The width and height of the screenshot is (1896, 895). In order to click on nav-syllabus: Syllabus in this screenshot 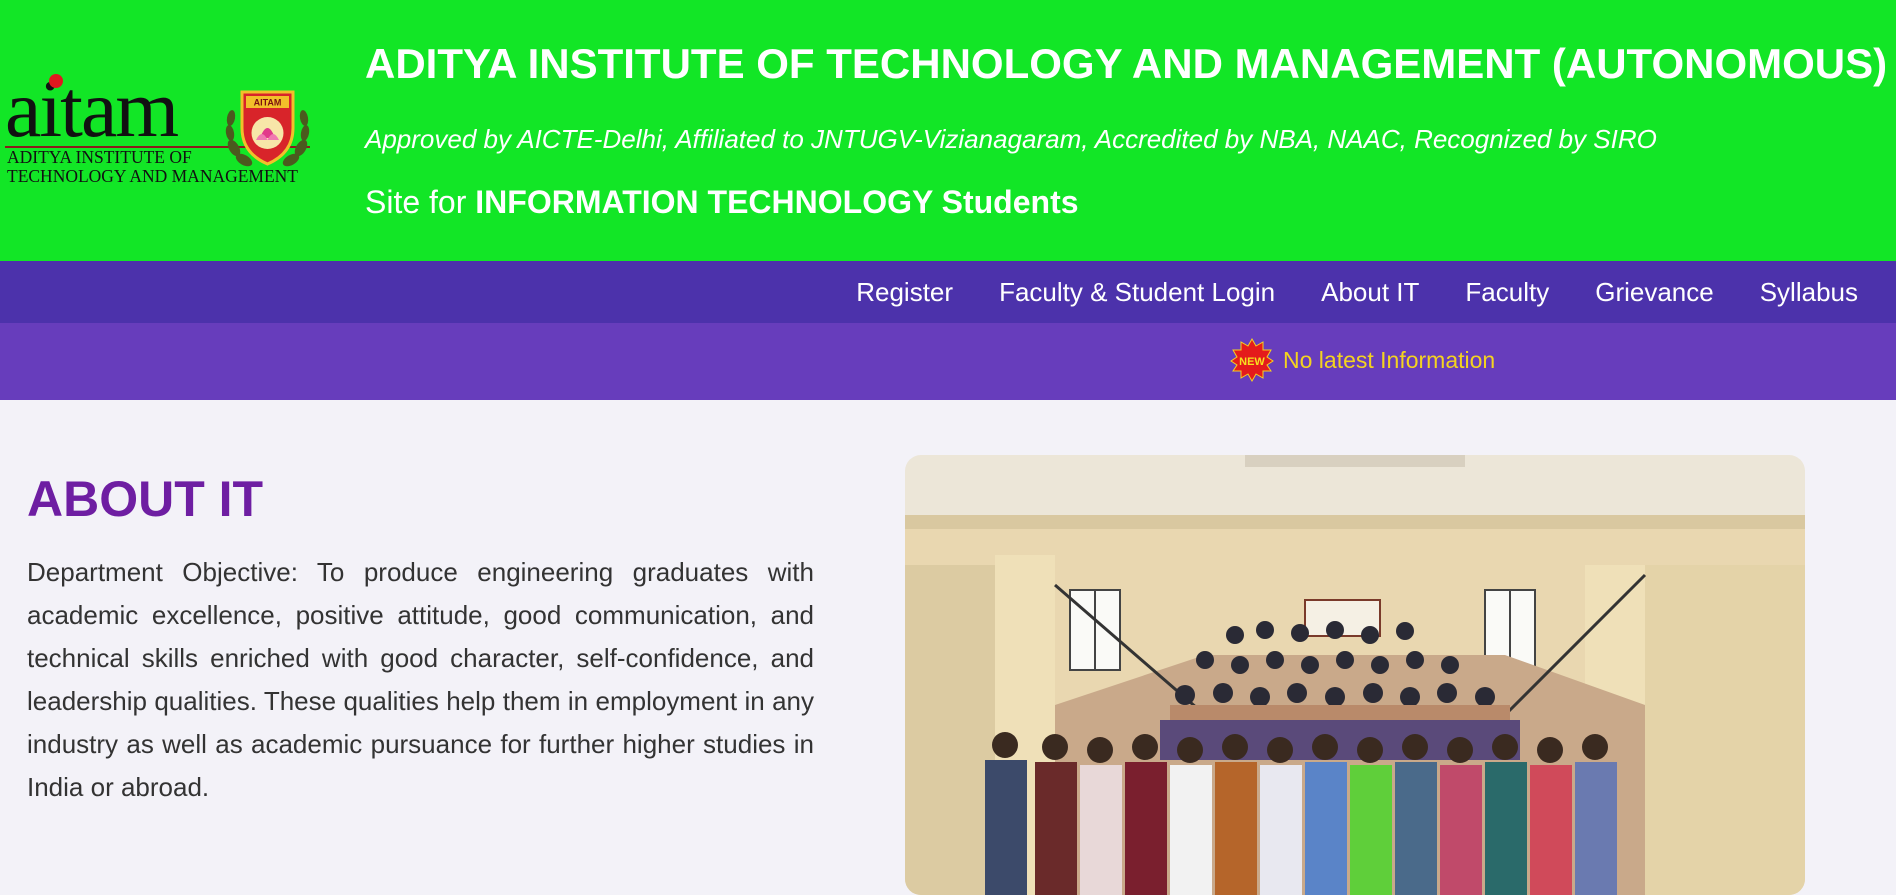, I will do `click(1809, 292)`.